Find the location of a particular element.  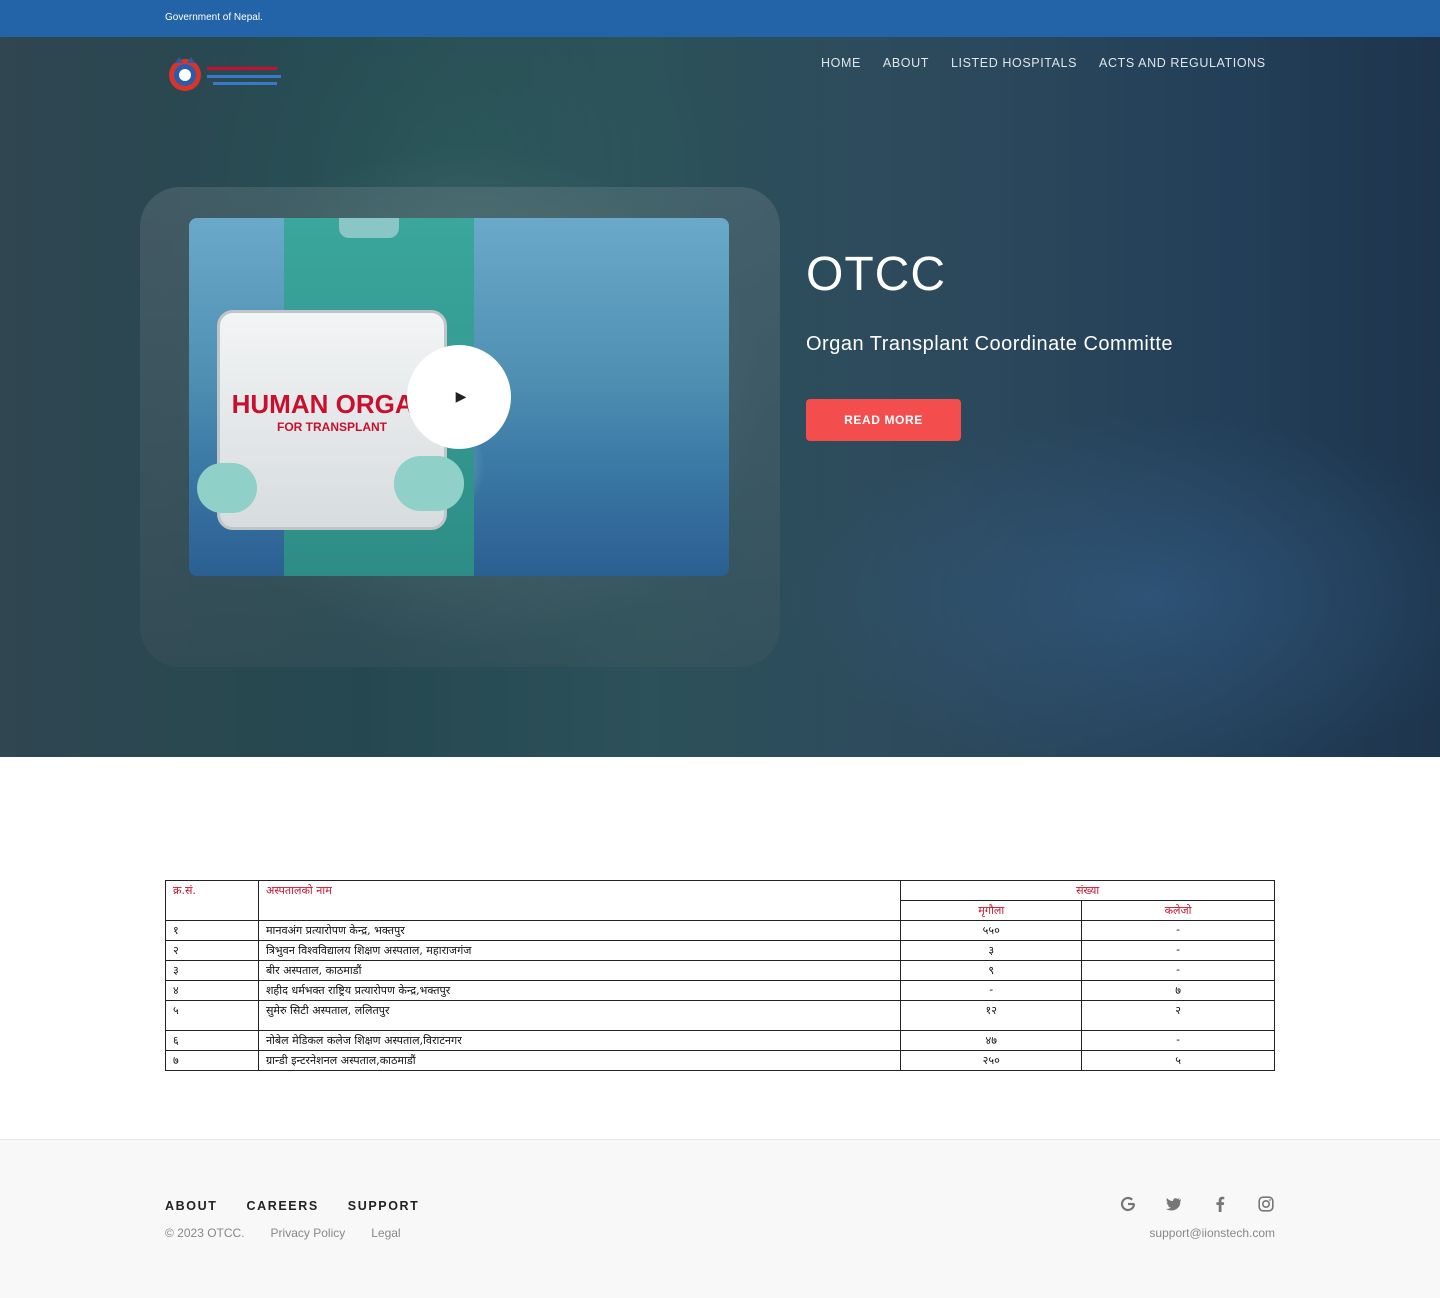

support-email: support@iionstech.com is located at coordinates (1212, 1233).